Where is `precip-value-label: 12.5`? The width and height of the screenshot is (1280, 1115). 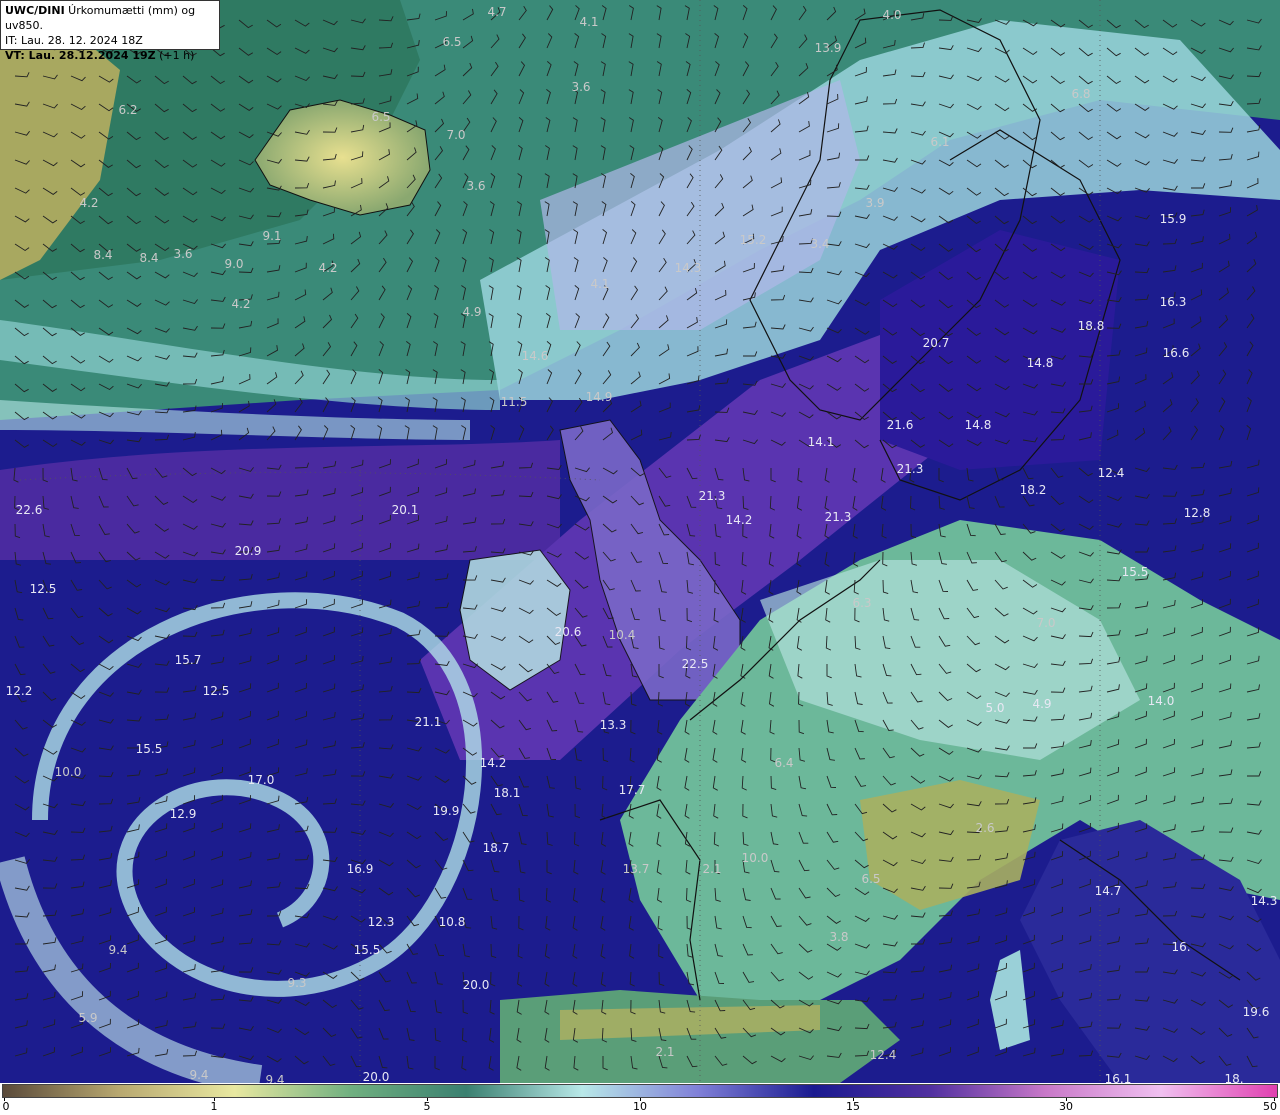
precip-value-label: 12.5 is located at coordinates (216, 691).